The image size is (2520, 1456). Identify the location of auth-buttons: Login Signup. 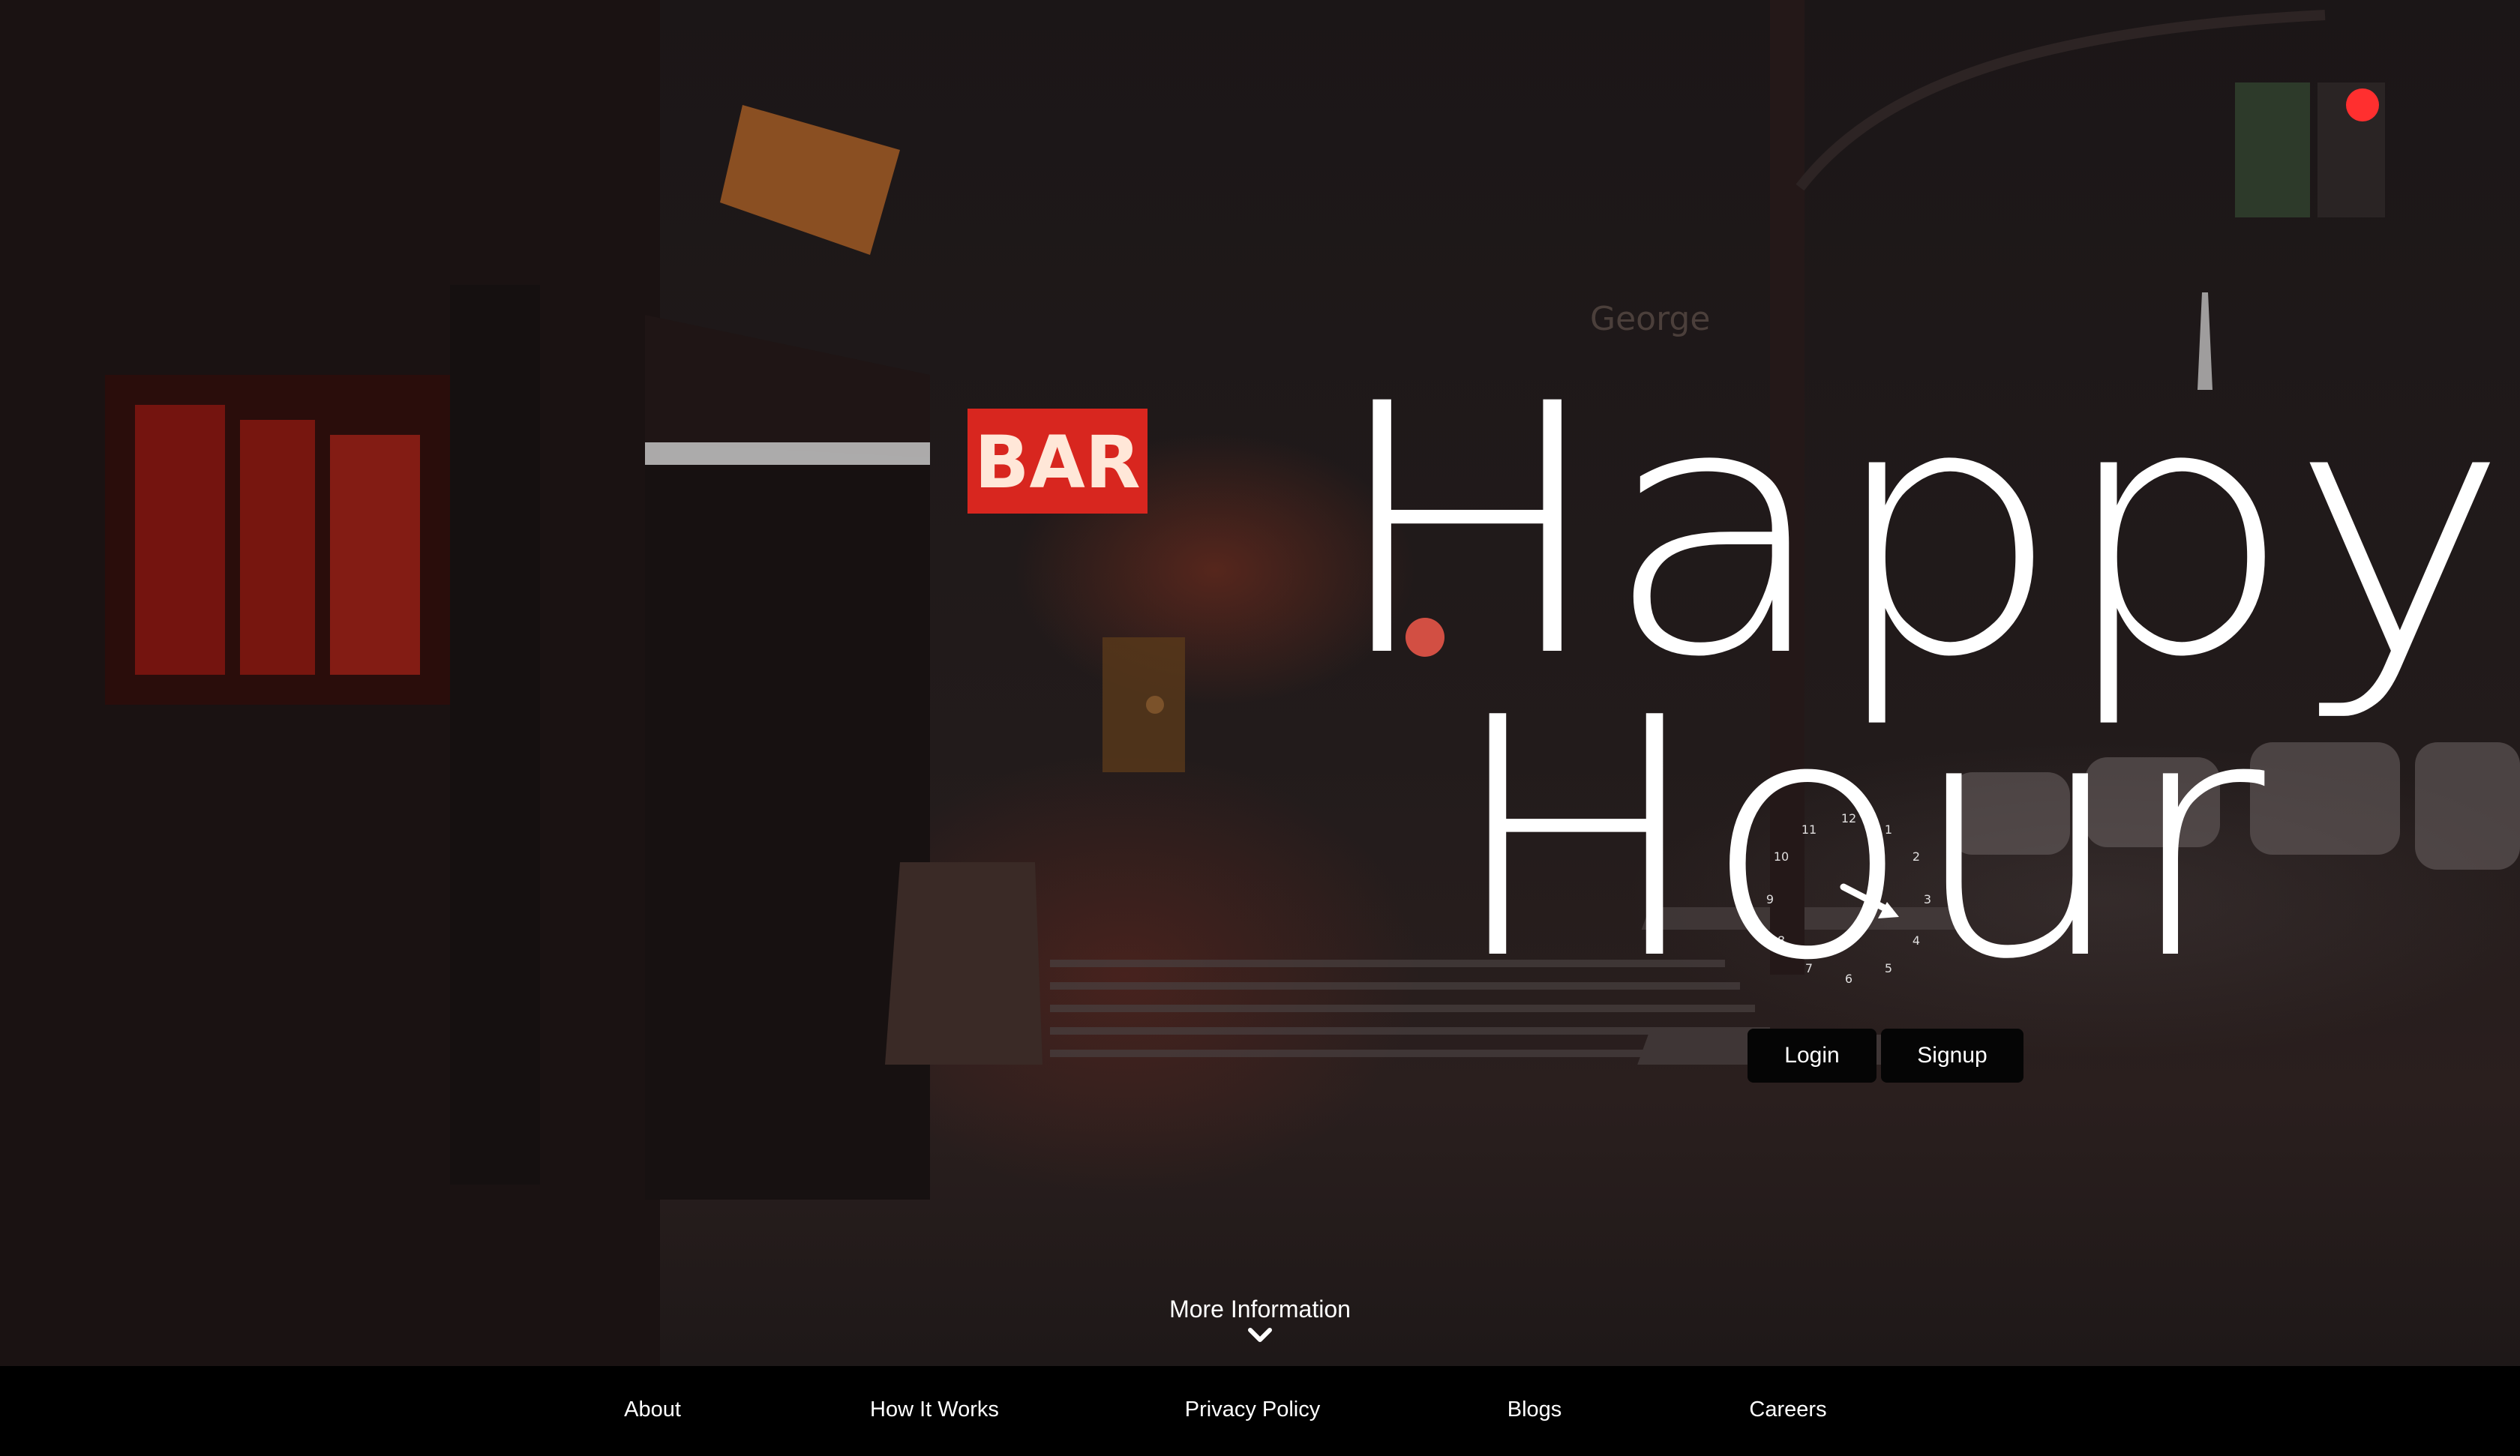
(1886, 1056).